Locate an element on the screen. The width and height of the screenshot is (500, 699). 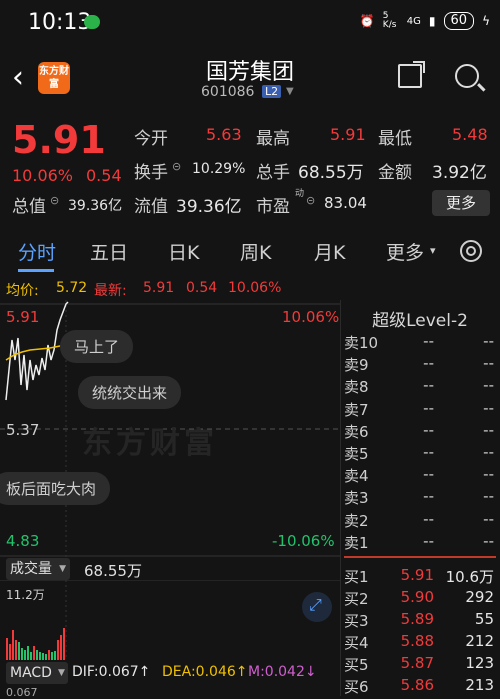
wechat-icon is located at coordinates (92, 22).